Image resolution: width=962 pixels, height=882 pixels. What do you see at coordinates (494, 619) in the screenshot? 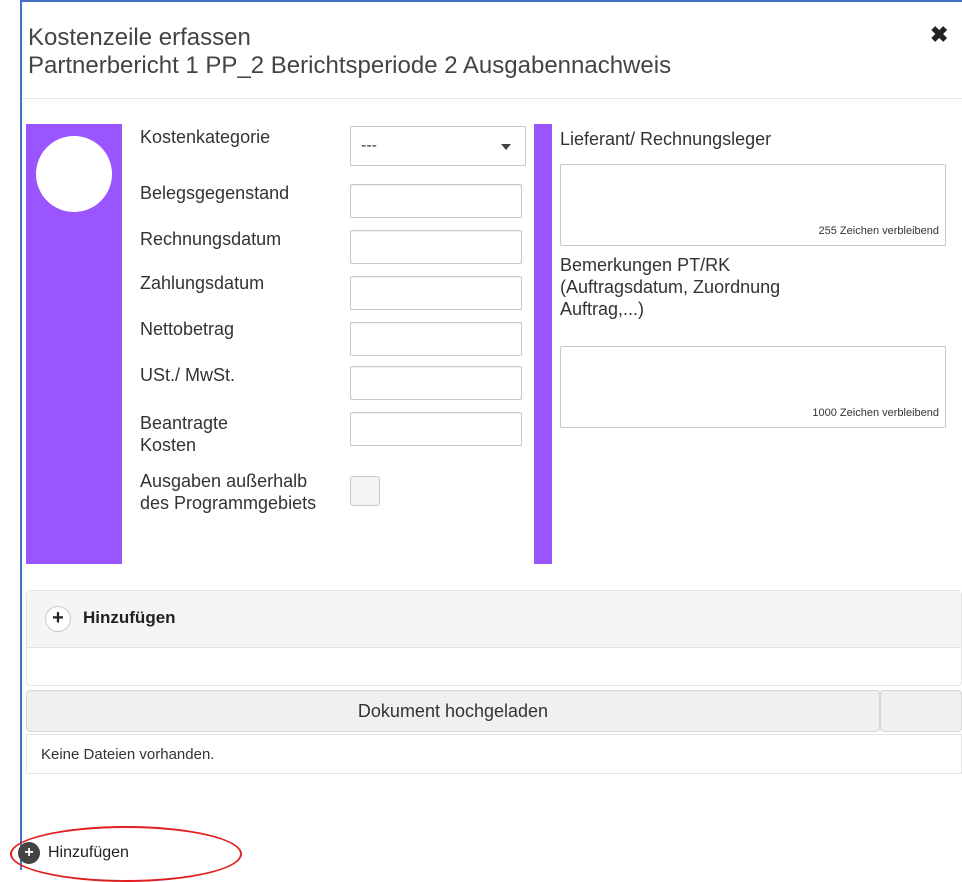
I see `attachments-panel-header: + Hinzufügen` at bounding box center [494, 619].